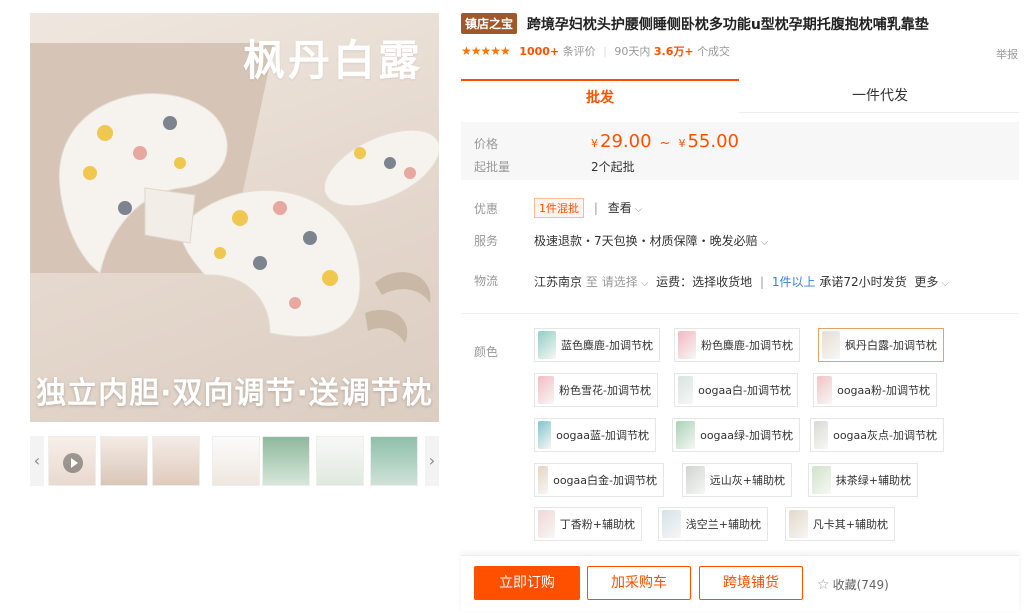 This screenshot has height=615, width=1024. What do you see at coordinates (873, 480) in the screenshot?
I see `color-option-label: 抹茶绿+辅助枕` at bounding box center [873, 480].